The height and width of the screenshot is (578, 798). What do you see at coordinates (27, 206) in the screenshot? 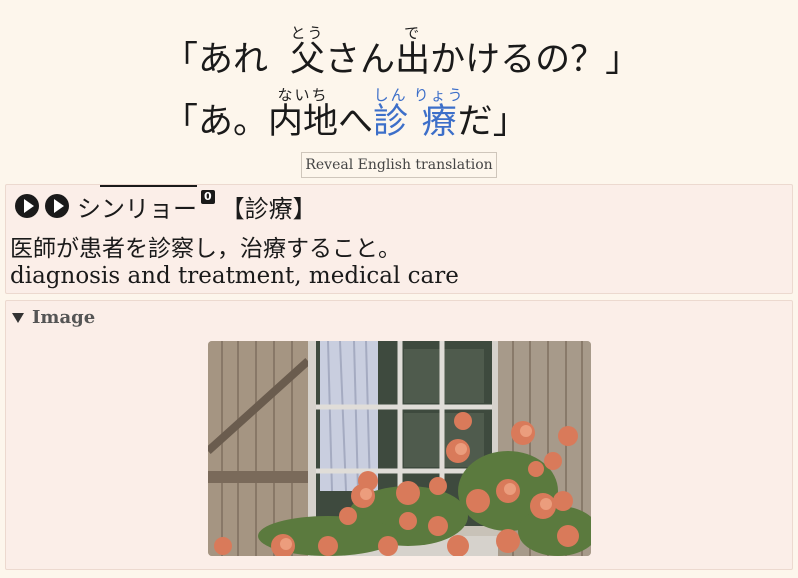
I see `play-audio-icon` at bounding box center [27, 206].